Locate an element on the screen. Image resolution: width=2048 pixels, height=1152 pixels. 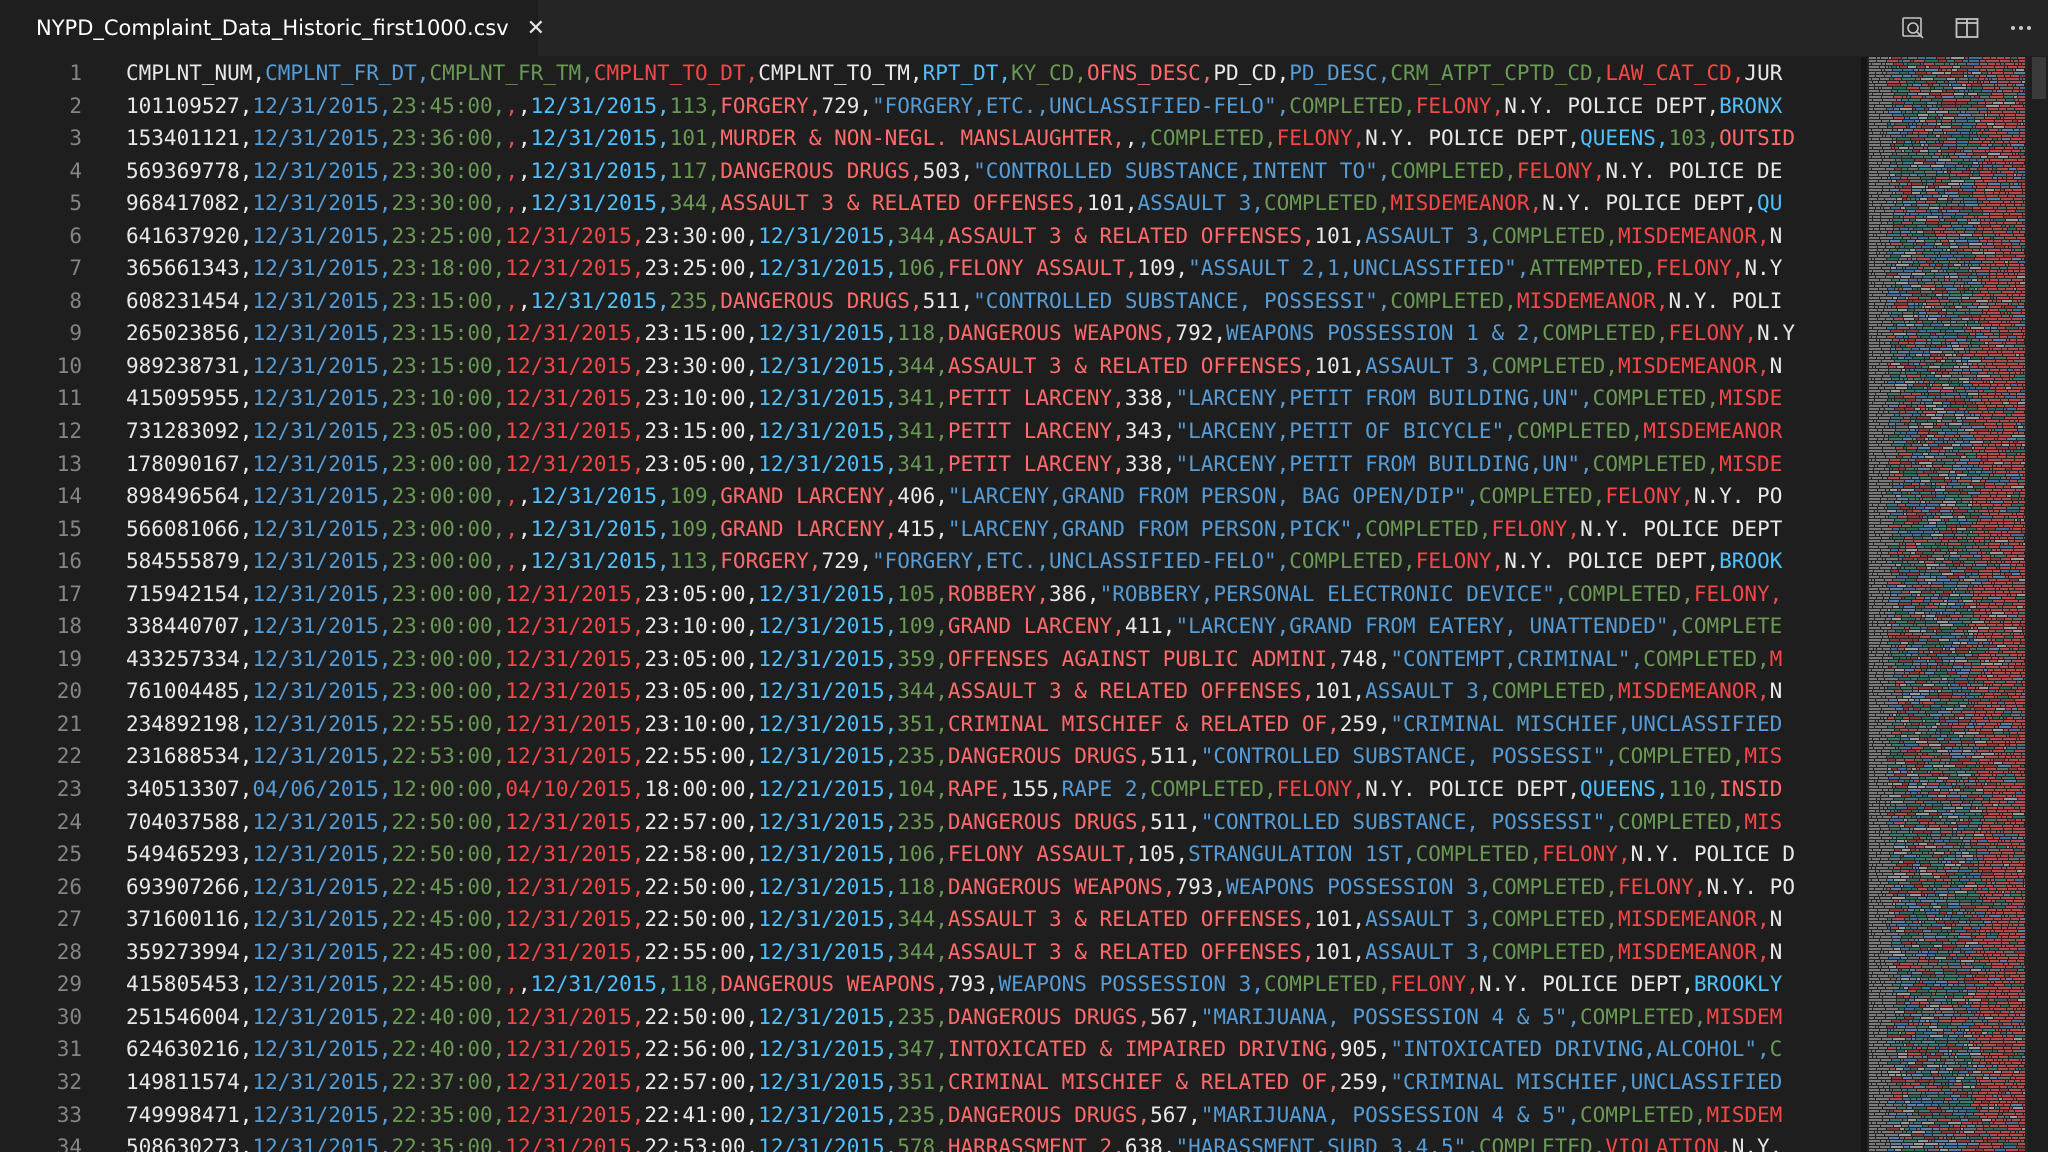
line-number: 14 is located at coordinates (69, 496).